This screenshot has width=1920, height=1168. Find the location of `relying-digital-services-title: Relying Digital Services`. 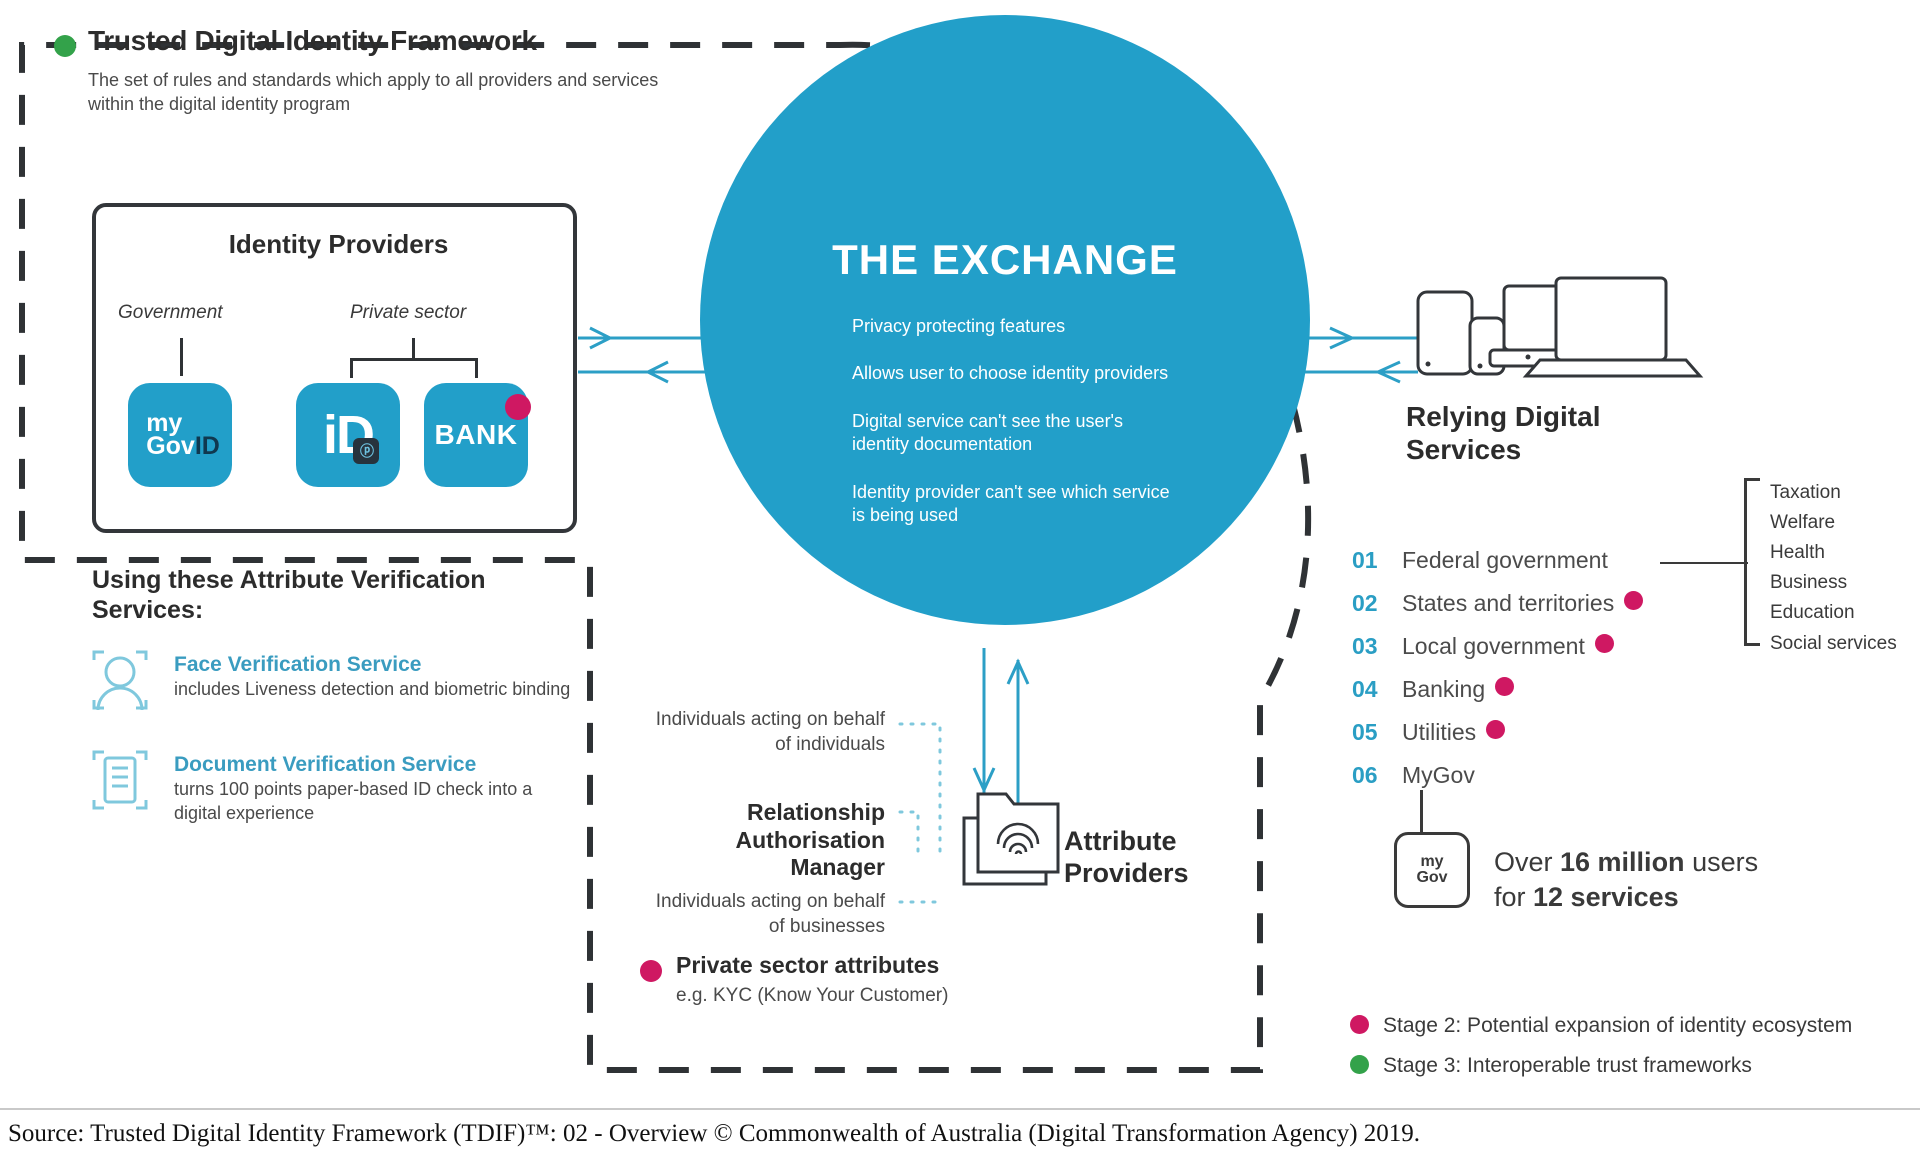

relying-digital-services-title: Relying Digital Services is located at coordinates (1503, 433).